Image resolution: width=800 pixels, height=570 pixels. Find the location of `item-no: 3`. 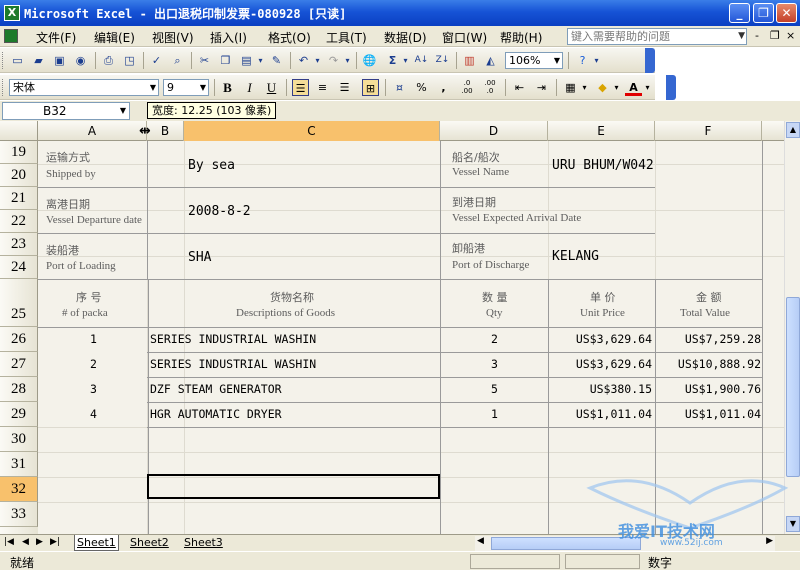

item-no: 3 is located at coordinates (93, 389).